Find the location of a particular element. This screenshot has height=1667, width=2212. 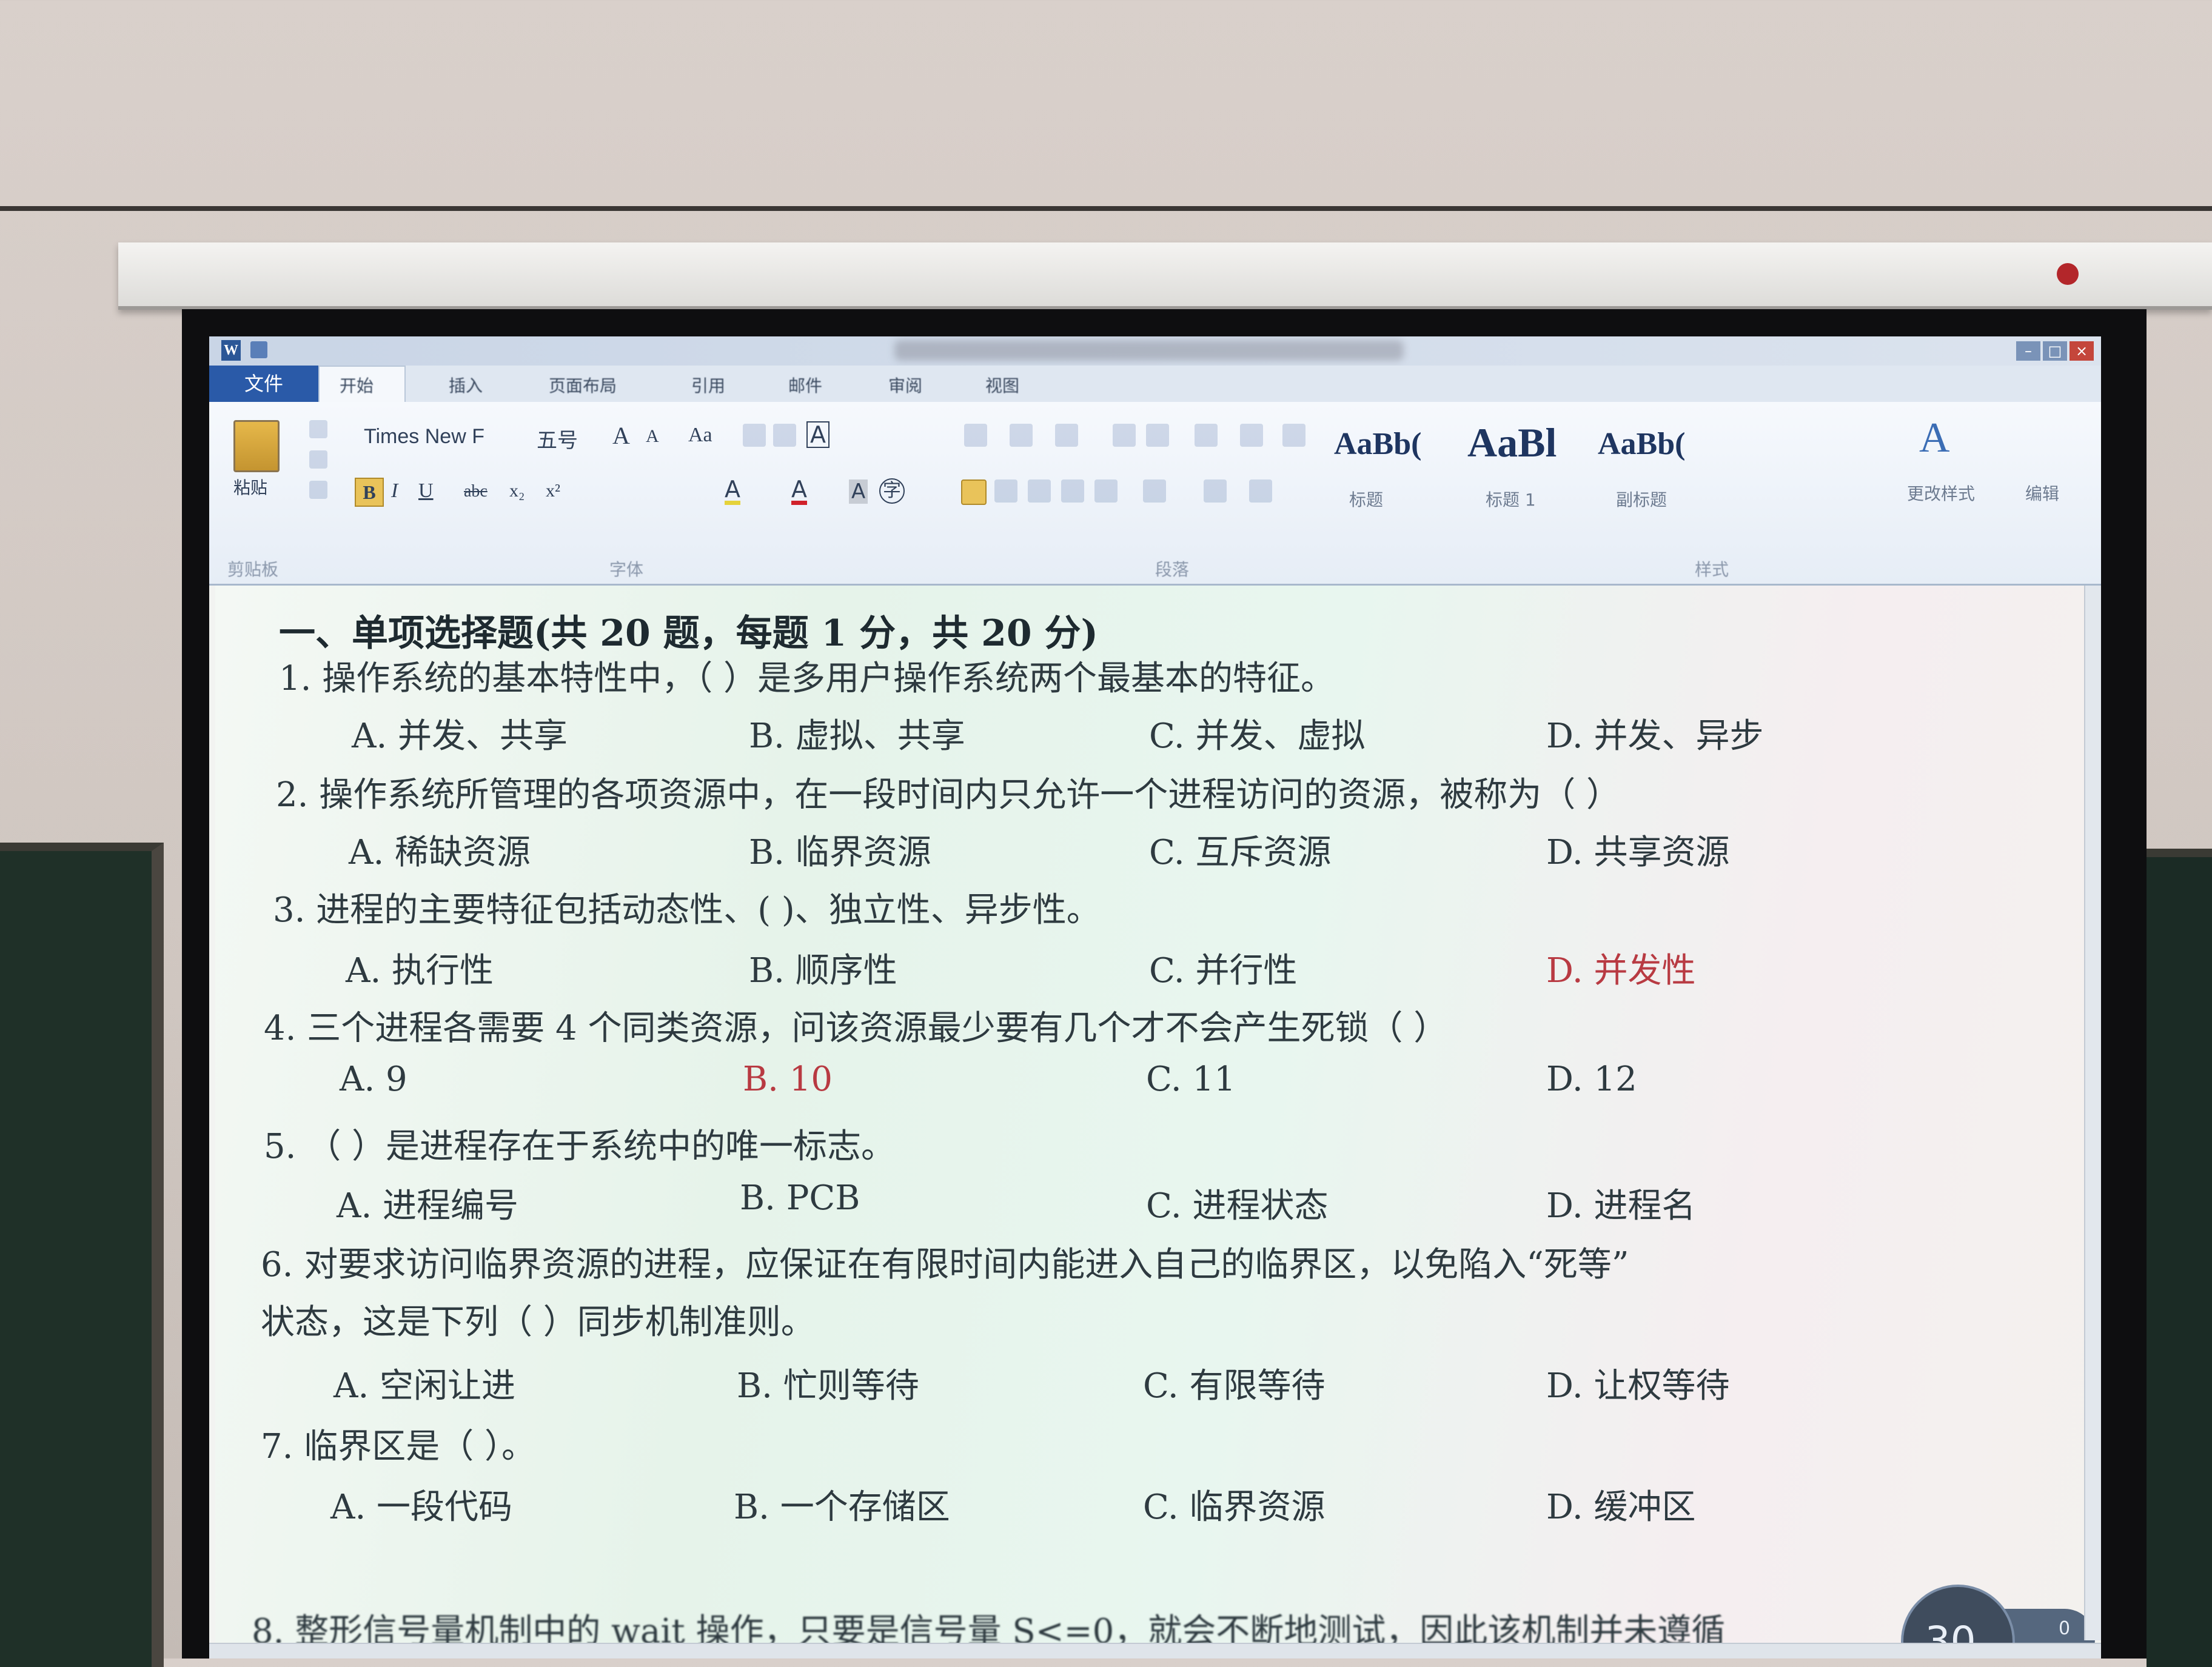

numbering-icon is located at coordinates (1021, 435).